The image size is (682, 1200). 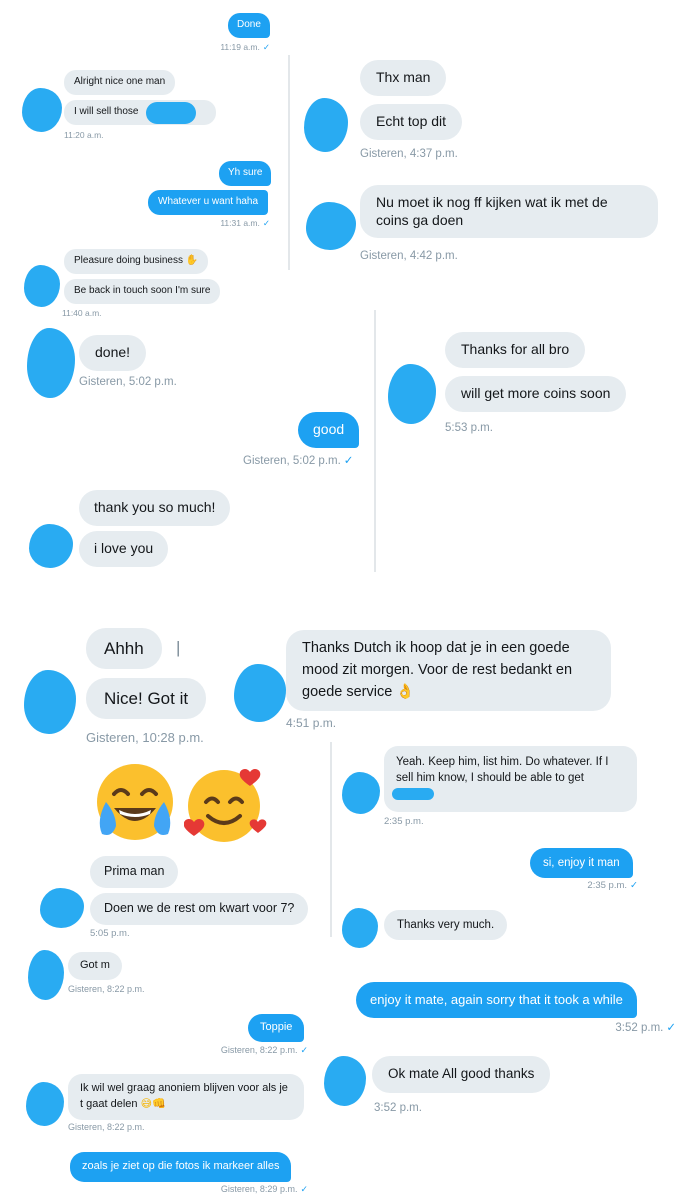 I want to click on timestamp: 4:51 p.m., so click(x=311, y=723).